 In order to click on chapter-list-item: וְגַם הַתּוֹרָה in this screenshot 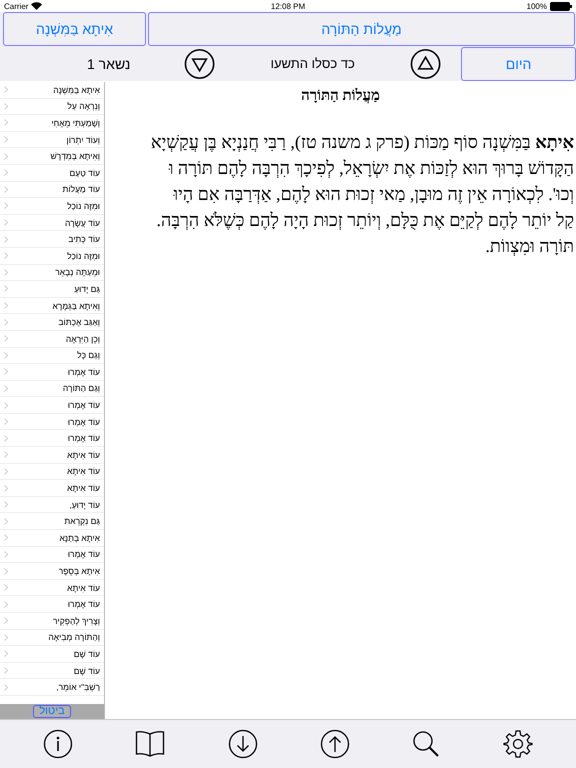, I will do `click(52, 389)`.